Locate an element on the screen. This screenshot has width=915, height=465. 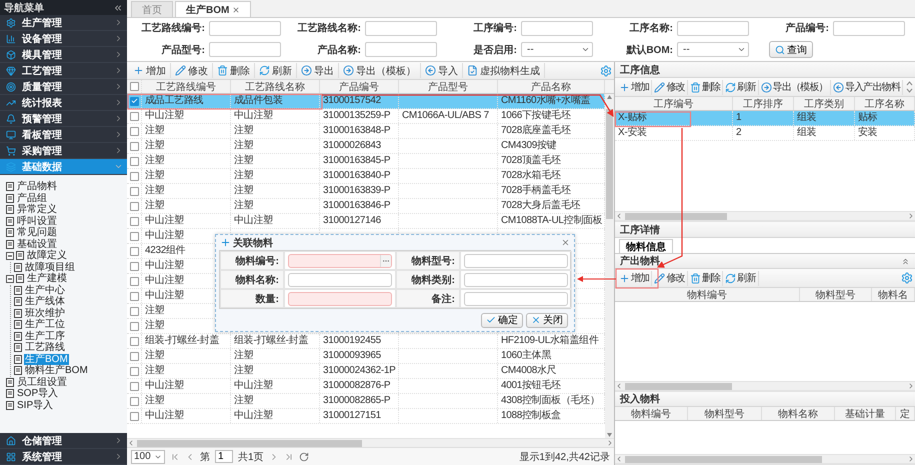
column-header: 工艺路线编号 is located at coordinates (186, 86).